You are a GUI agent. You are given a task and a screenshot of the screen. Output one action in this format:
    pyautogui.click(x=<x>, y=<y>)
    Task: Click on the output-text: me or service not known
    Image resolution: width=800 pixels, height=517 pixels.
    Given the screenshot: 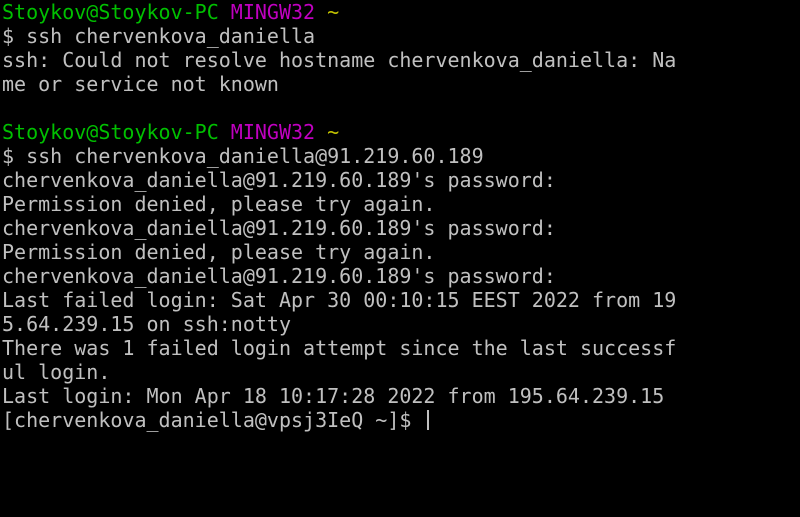 What is the action you would take?
    pyautogui.click(x=140, y=84)
    